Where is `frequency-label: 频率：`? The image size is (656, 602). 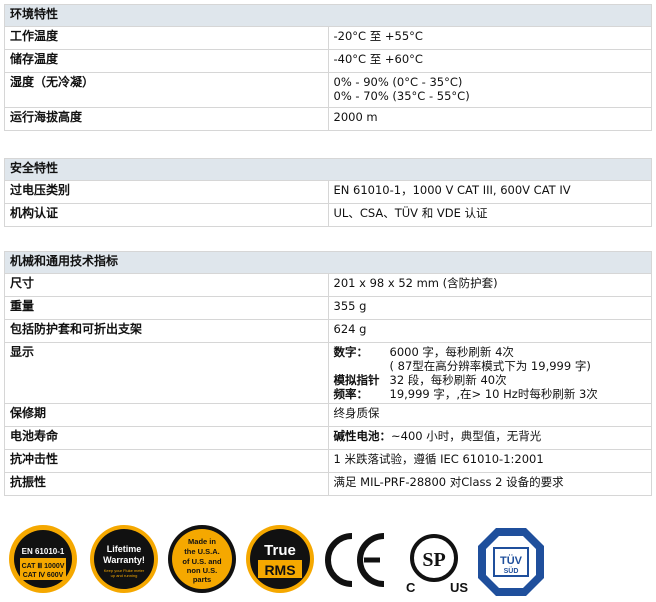
frequency-label: 频率： is located at coordinates (351, 394).